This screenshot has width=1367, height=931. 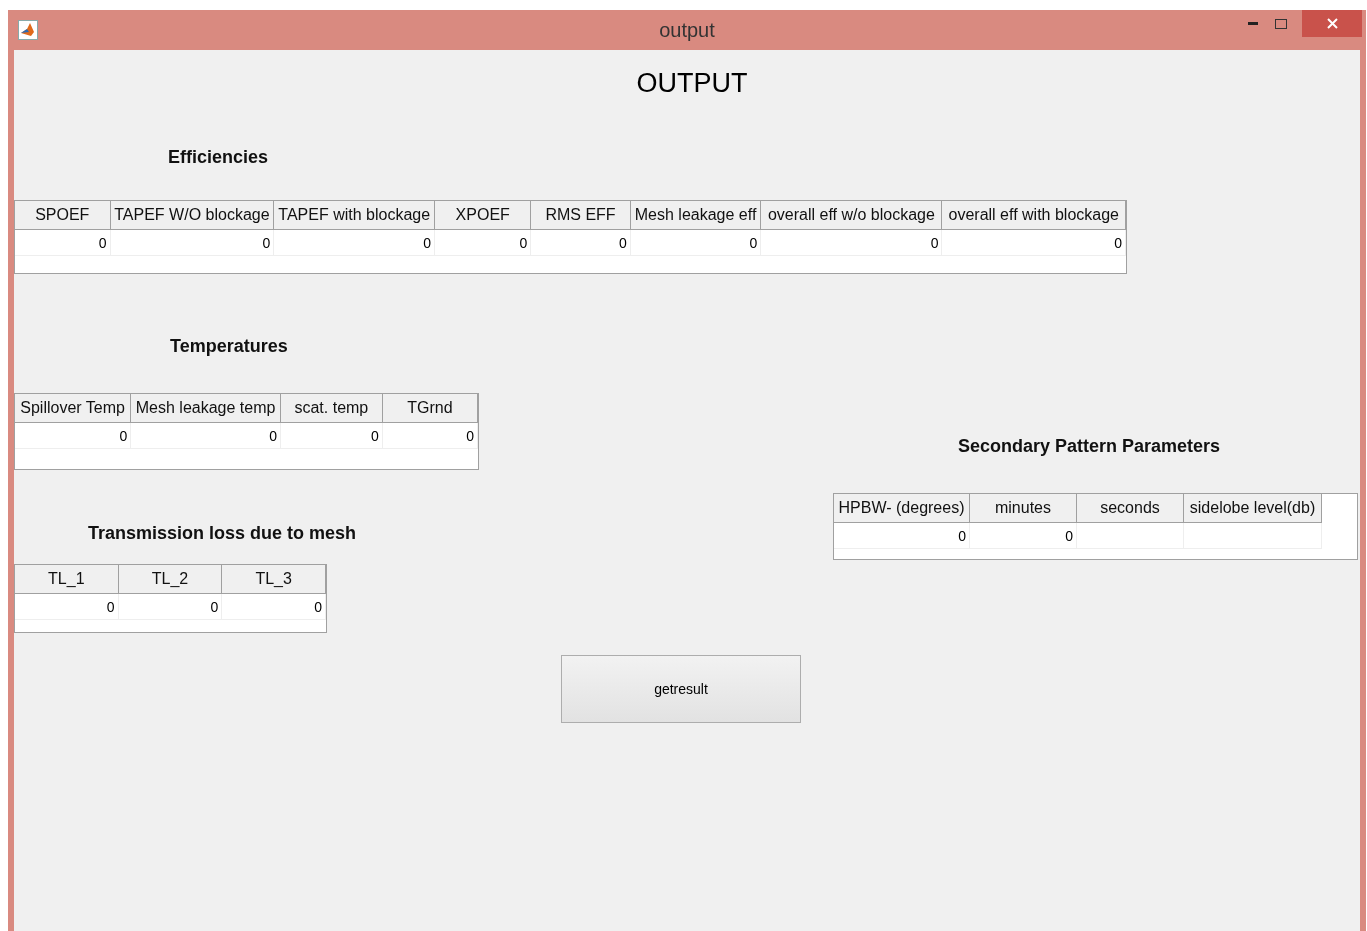 What do you see at coordinates (1089, 446) in the screenshot?
I see `section-title: Secondary Pattern Parameters` at bounding box center [1089, 446].